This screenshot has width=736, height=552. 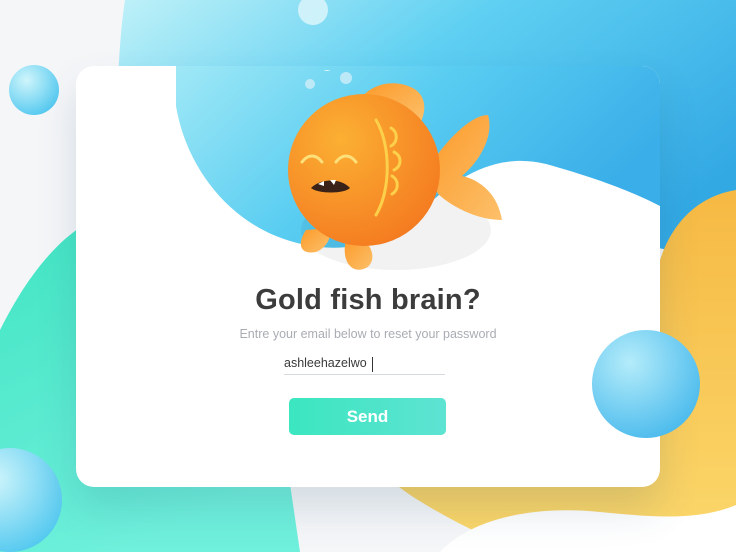 What do you see at coordinates (395, 170) in the screenshot?
I see `goldfish-icon` at bounding box center [395, 170].